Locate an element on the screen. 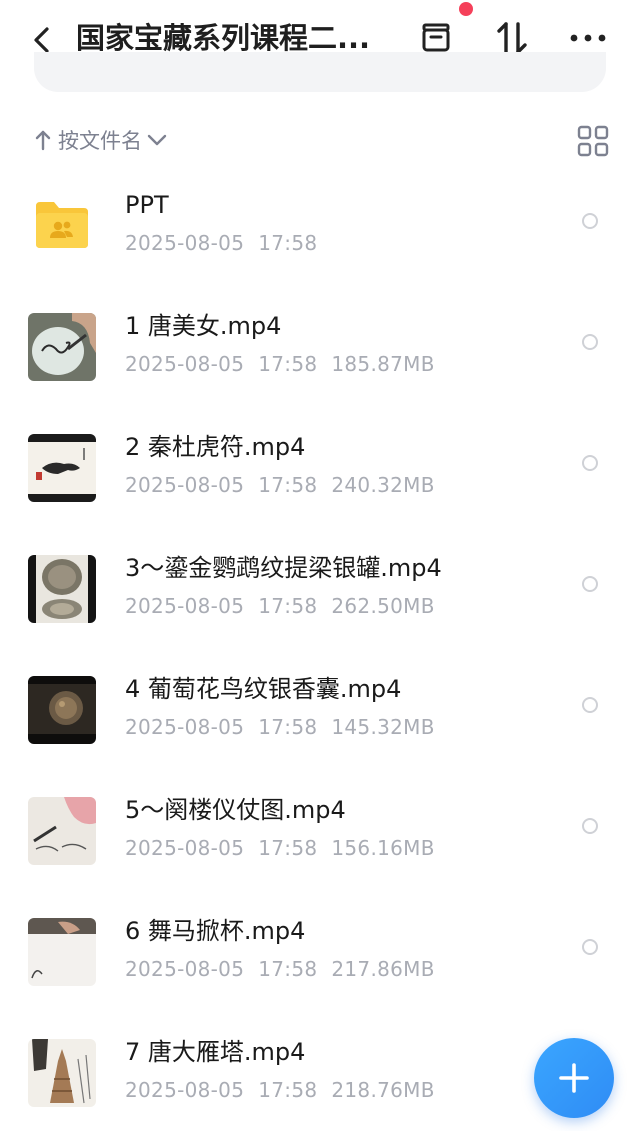 The image size is (640, 1131). back-arrow-icon is located at coordinates (41, 40).